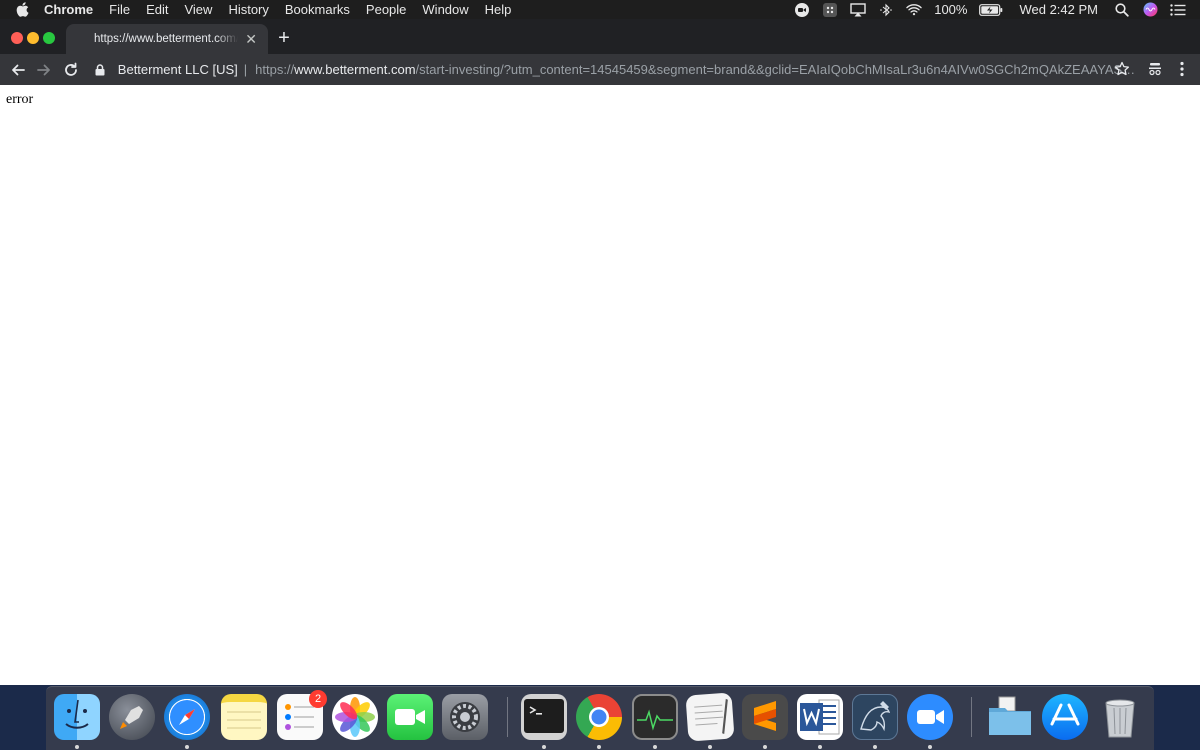 This screenshot has width=1200, height=750. Describe the element at coordinates (1120, 717) in the screenshot. I see `trash-icon` at that location.